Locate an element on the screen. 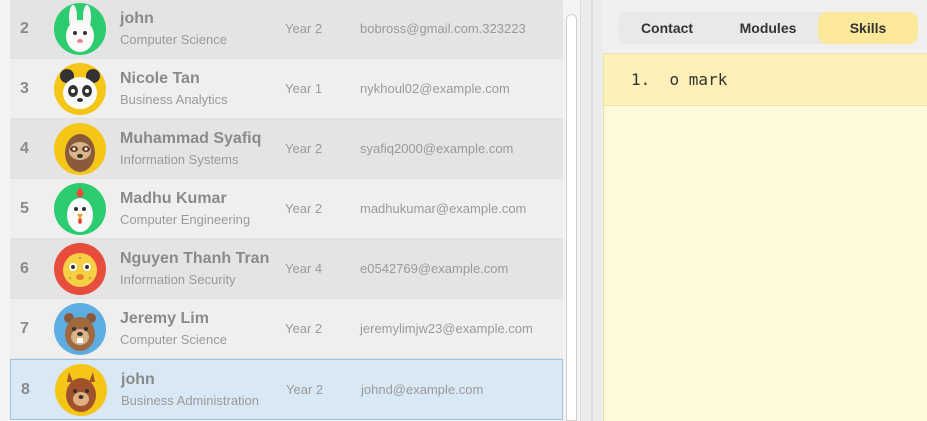  contact-email: jeremylimjw23@example.com is located at coordinates (446, 328).